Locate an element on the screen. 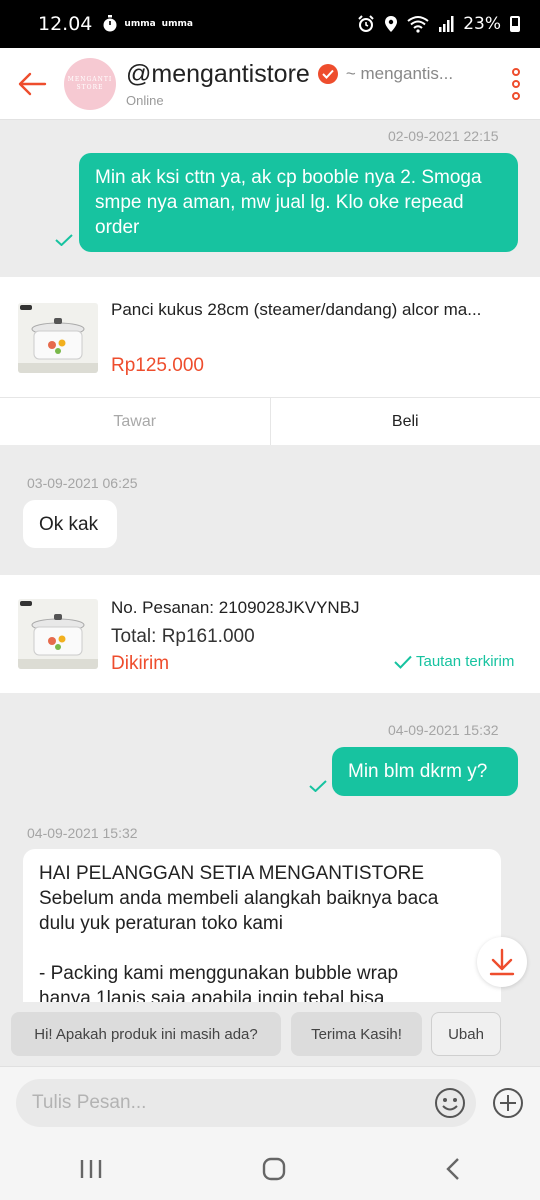 This screenshot has height=1200, width=540. recent-apps-icon is located at coordinates (91, 1169).